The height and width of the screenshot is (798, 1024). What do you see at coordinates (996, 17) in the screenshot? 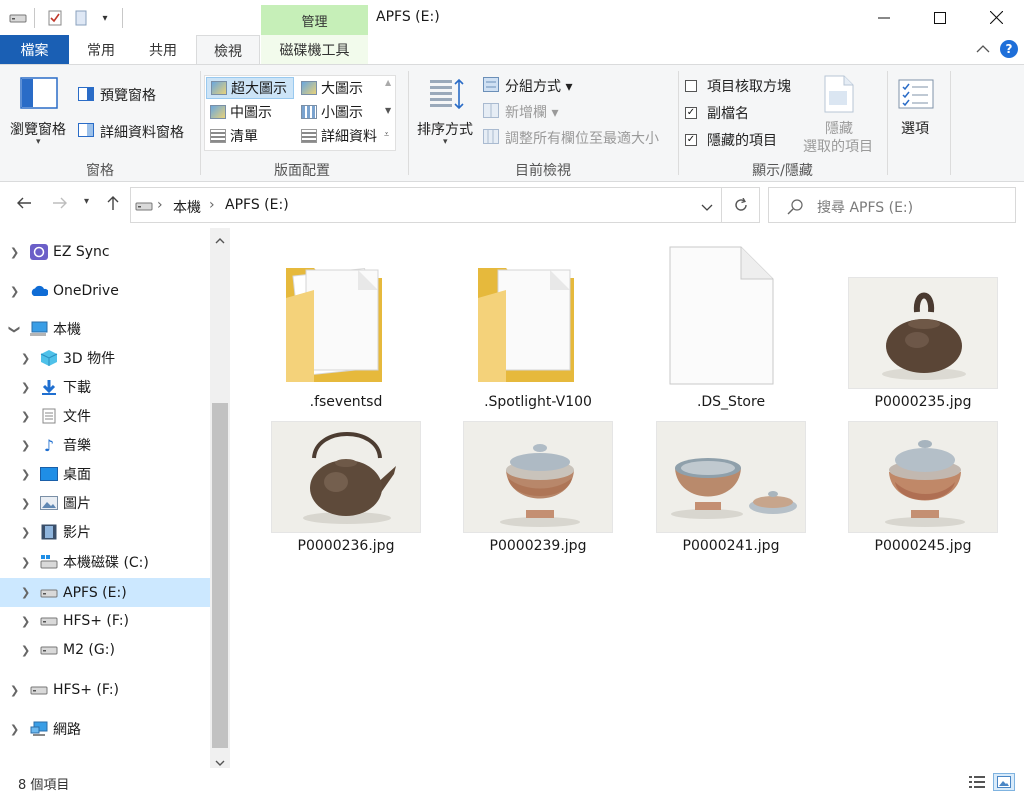
I see `close-button` at bounding box center [996, 17].